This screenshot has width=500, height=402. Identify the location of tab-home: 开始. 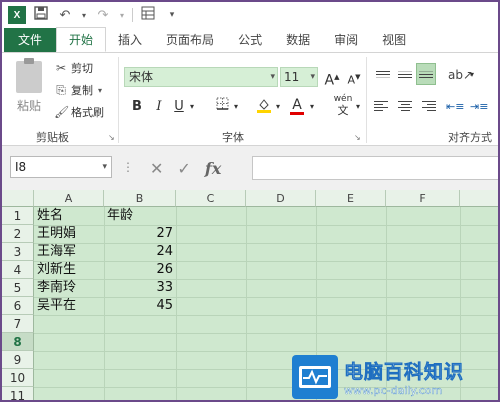
(81, 39).